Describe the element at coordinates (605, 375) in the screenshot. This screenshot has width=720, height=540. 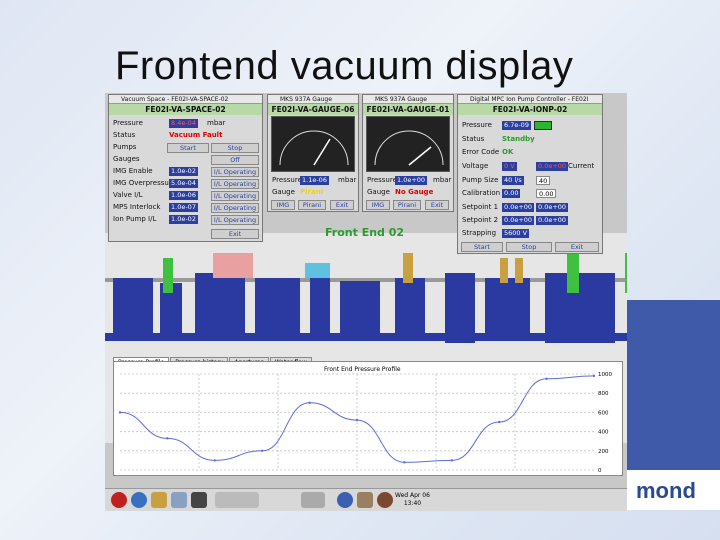
I see `y-tick-label: 1000` at that location.